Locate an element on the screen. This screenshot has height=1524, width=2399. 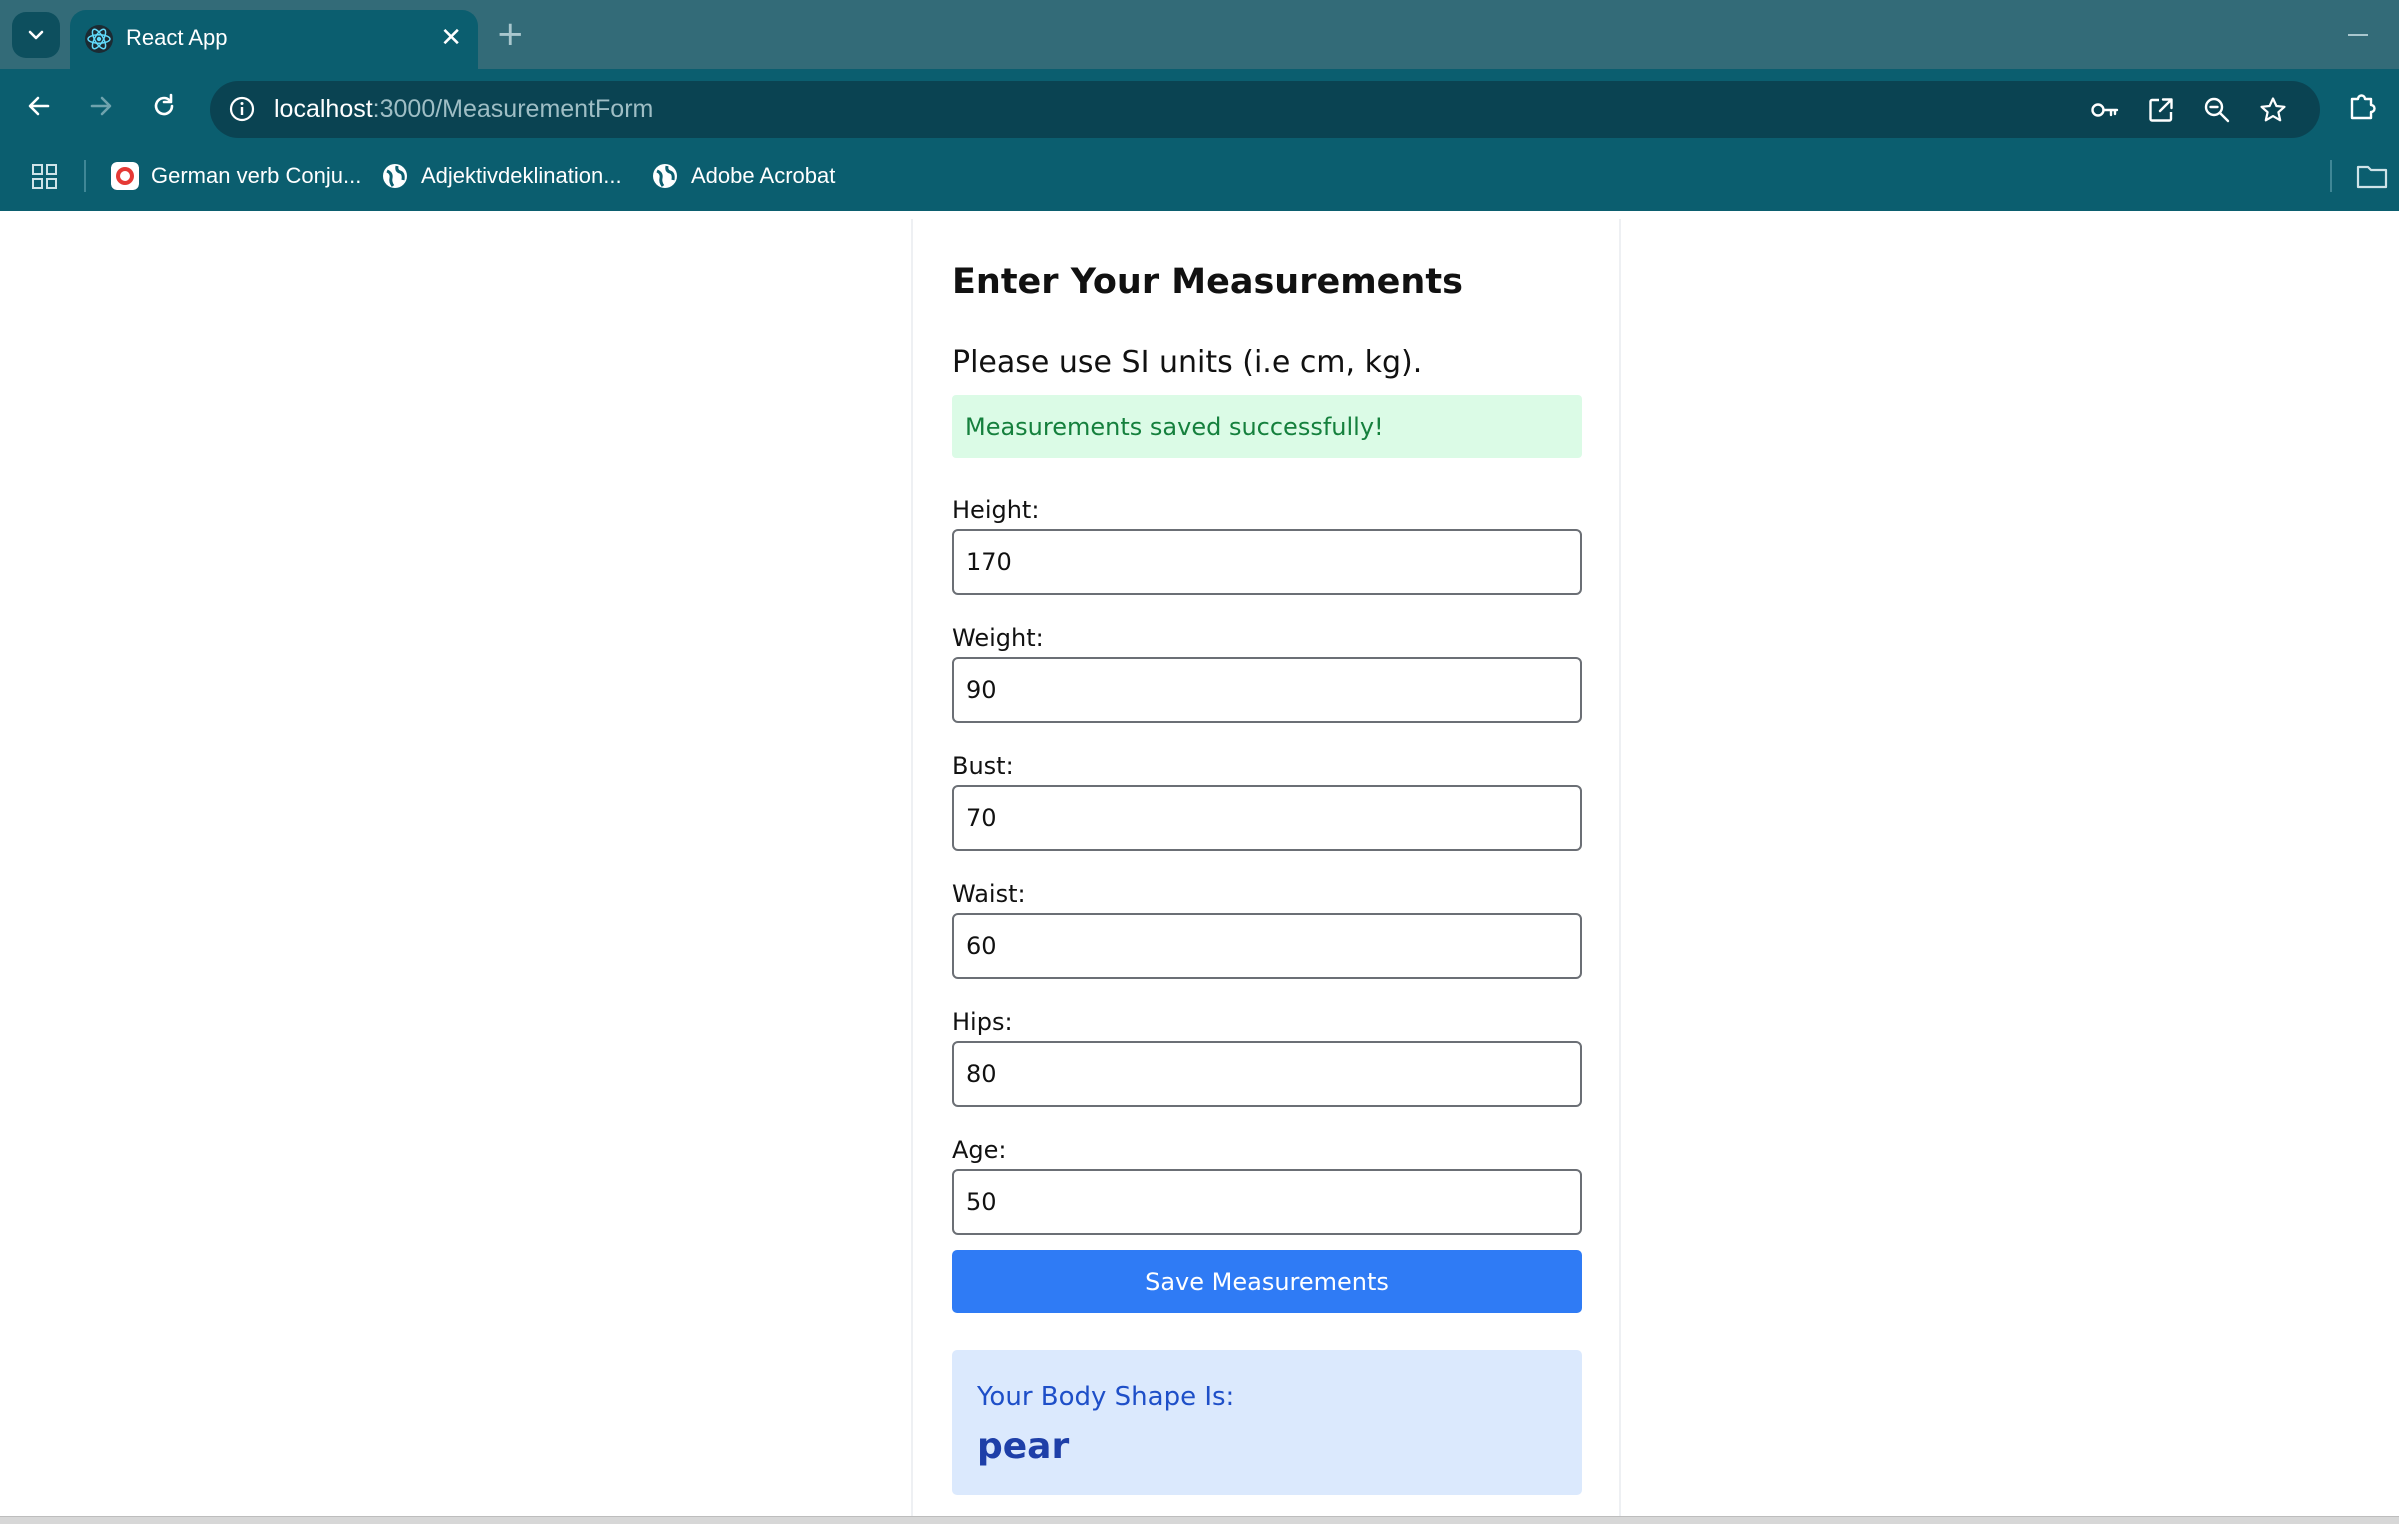
key-icon is located at coordinates (2105, 110).